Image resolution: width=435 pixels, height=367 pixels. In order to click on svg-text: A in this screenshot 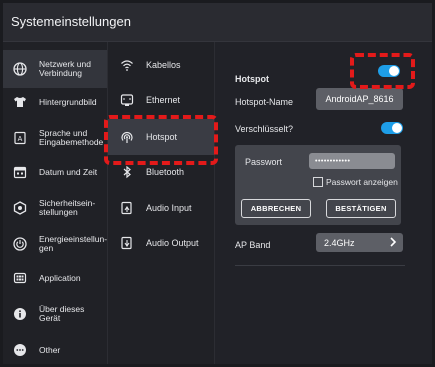, I will do `click(20, 139)`.